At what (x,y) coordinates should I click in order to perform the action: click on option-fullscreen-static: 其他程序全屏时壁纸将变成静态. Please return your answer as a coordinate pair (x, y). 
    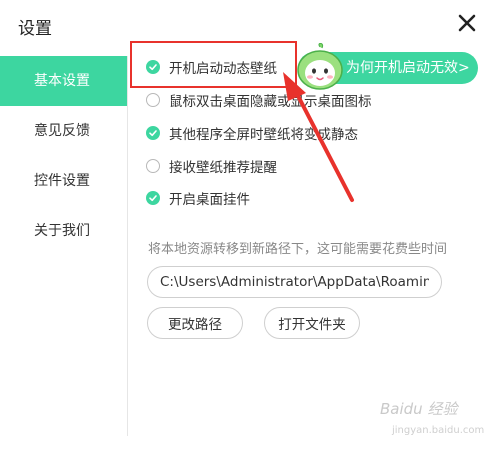
    Looking at the image, I should click on (252, 133).